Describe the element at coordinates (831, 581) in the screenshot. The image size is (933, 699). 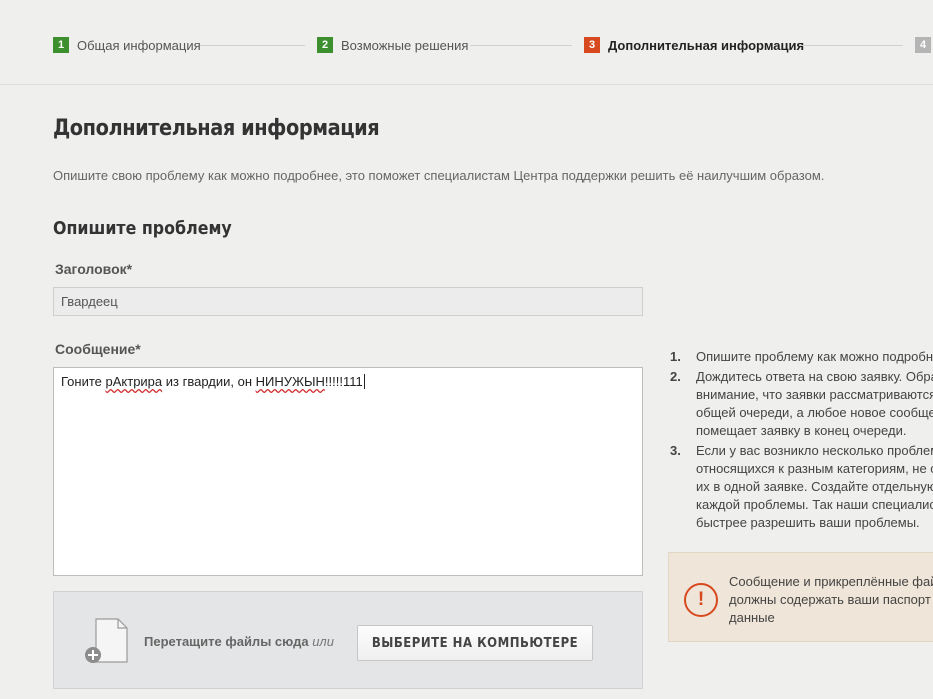
I see `warning-line: Сообщение и прикреплённые фай` at that location.